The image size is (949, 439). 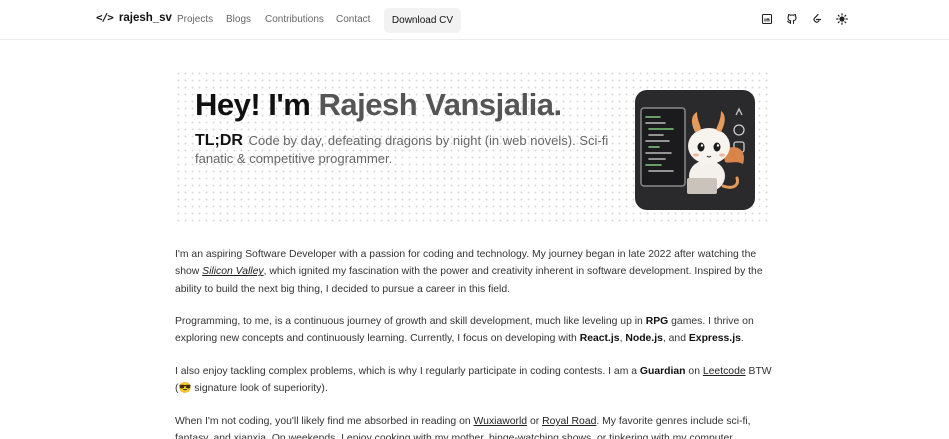 I want to click on download-cv-button: Download CV, so click(x=422, y=20).